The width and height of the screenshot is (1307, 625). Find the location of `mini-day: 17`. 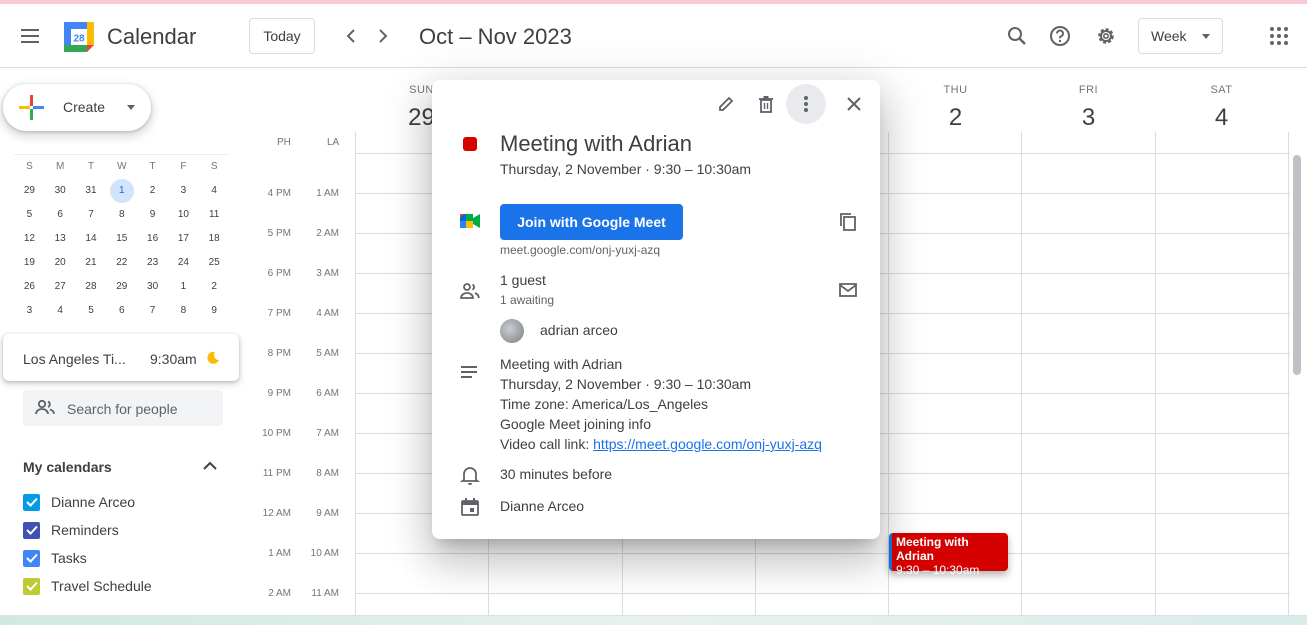

mini-day: 17 is located at coordinates (183, 239).